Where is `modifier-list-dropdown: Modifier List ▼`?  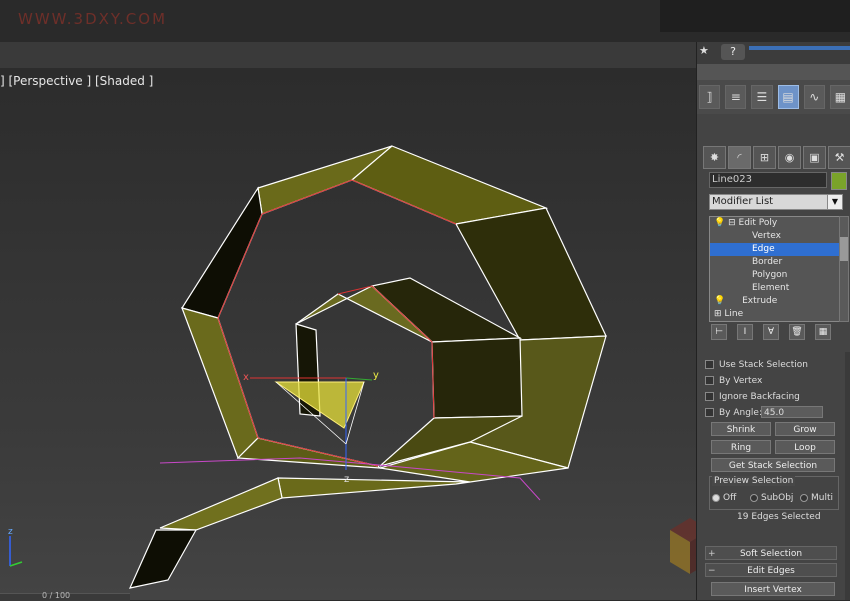
modifier-list-dropdown: Modifier List ▼ is located at coordinates (776, 202).